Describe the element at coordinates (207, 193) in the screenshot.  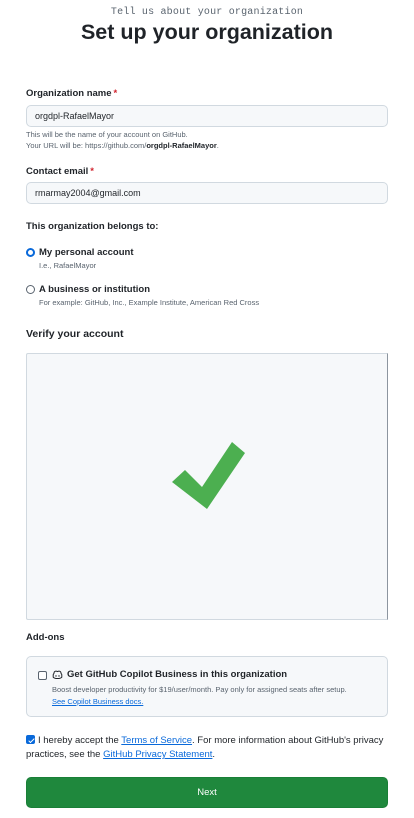
I see `contact-email-input: rmarmay2004@gmail.com` at that location.